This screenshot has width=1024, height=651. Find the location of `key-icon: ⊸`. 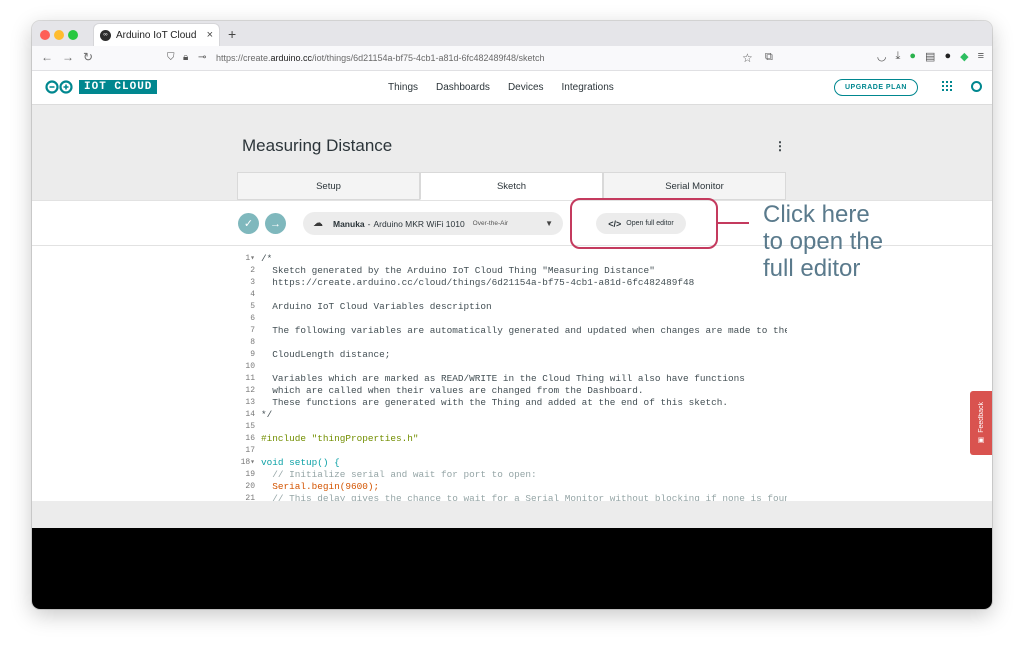

key-icon: ⊸ is located at coordinates (202, 57).